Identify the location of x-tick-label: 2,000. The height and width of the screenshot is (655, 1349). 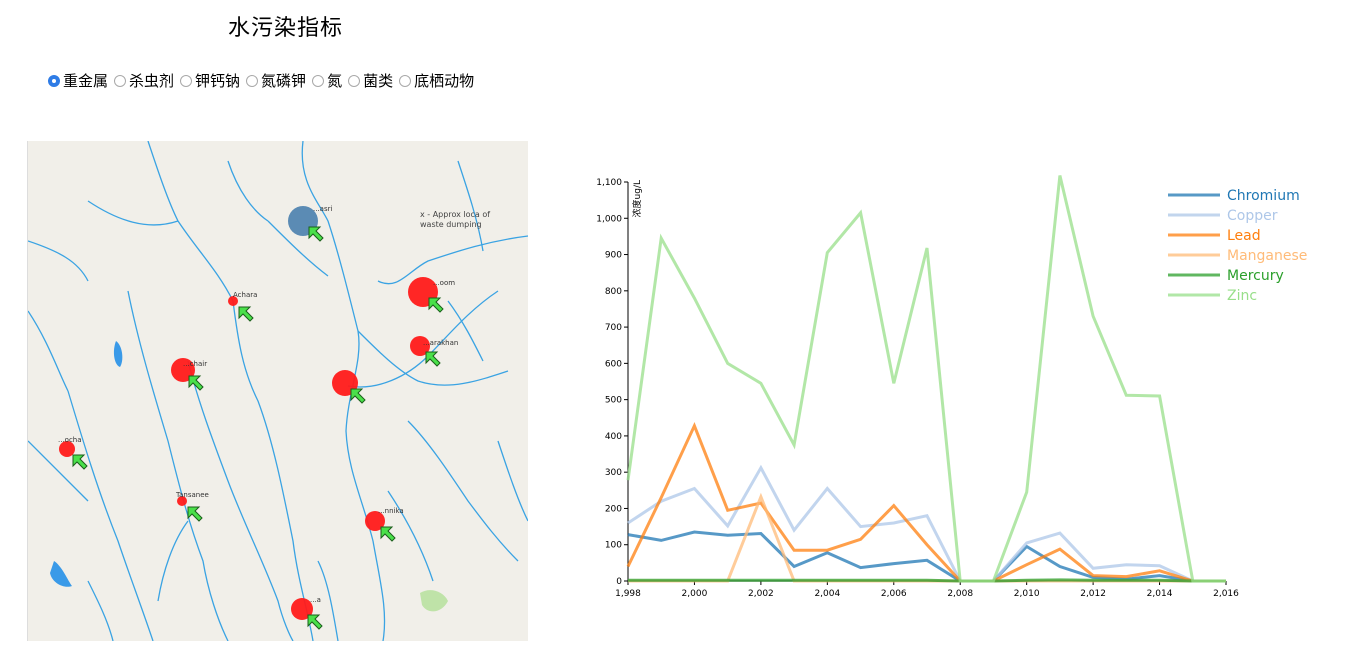
(695, 594).